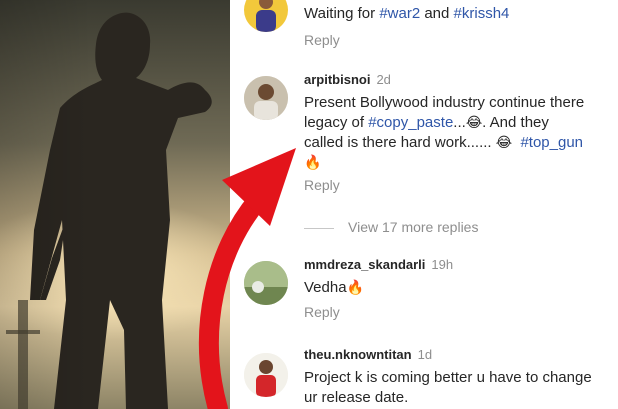 The width and height of the screenshot is (618, 409). What do you see at coordinates (442, 264) in the screenshot?
I see `comment-time: 19h` at bounding box center [442, 264].